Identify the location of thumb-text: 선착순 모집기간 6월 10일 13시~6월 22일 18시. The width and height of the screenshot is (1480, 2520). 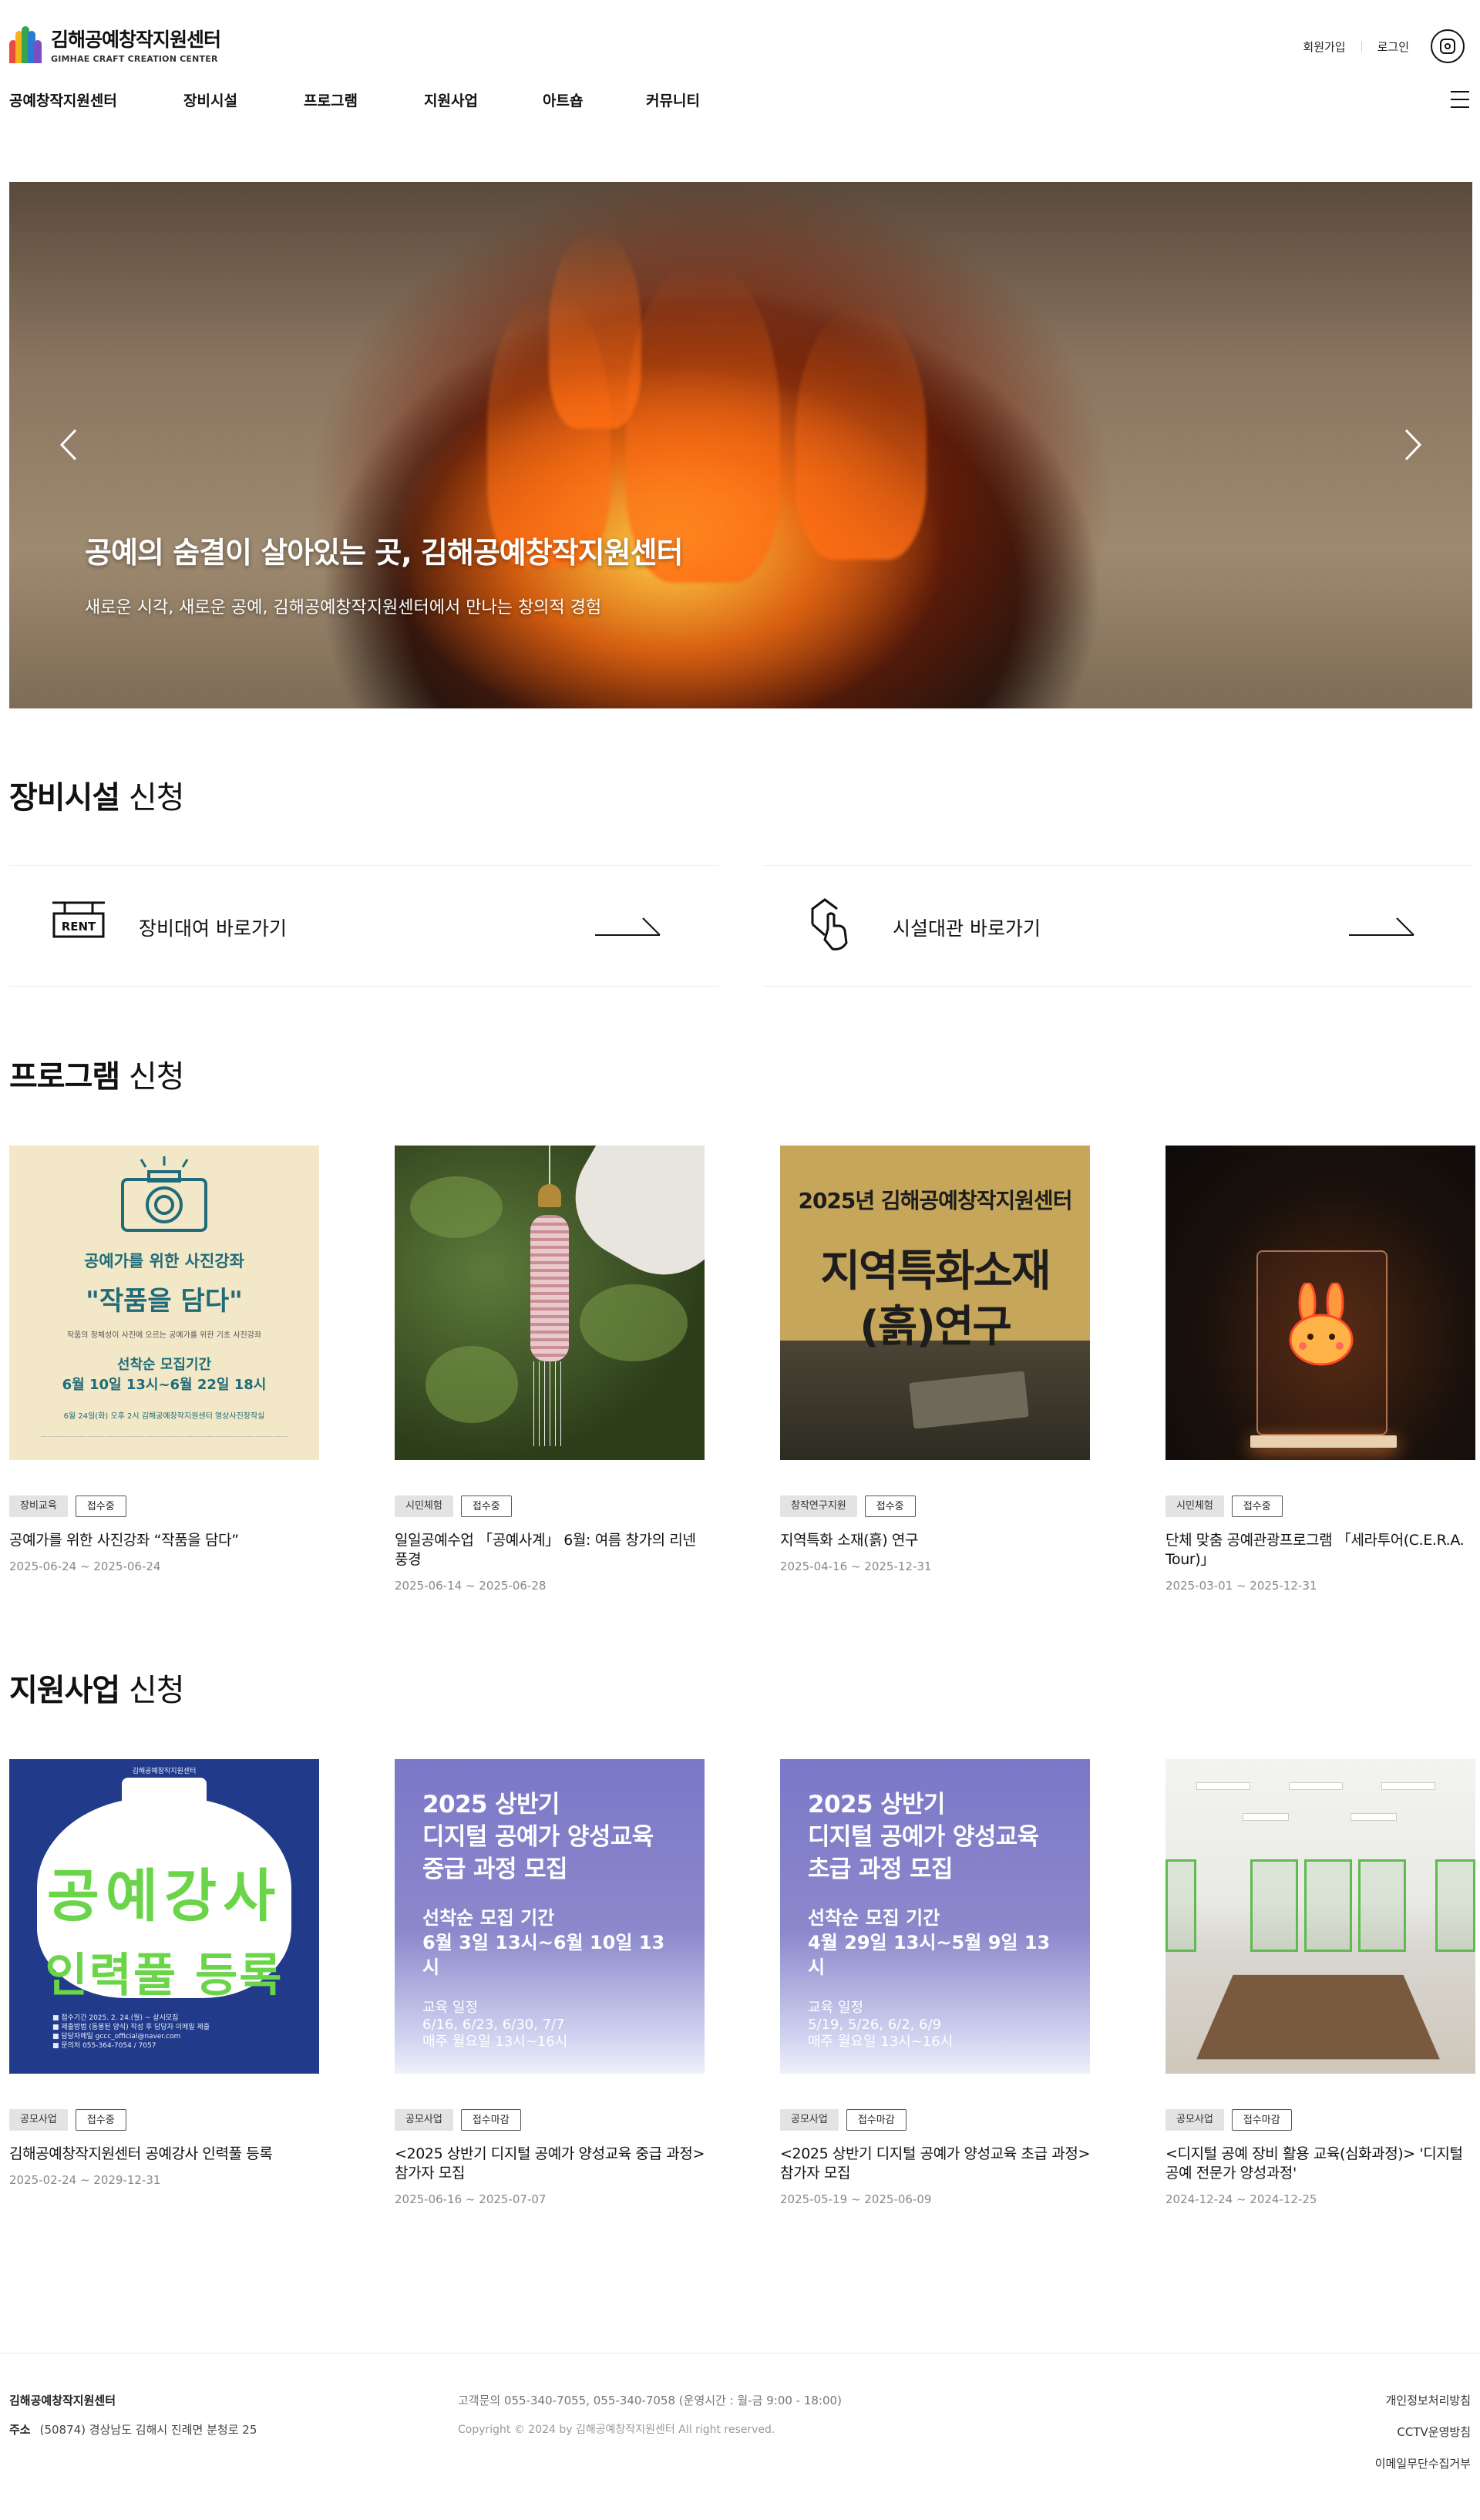
(165, 1375).